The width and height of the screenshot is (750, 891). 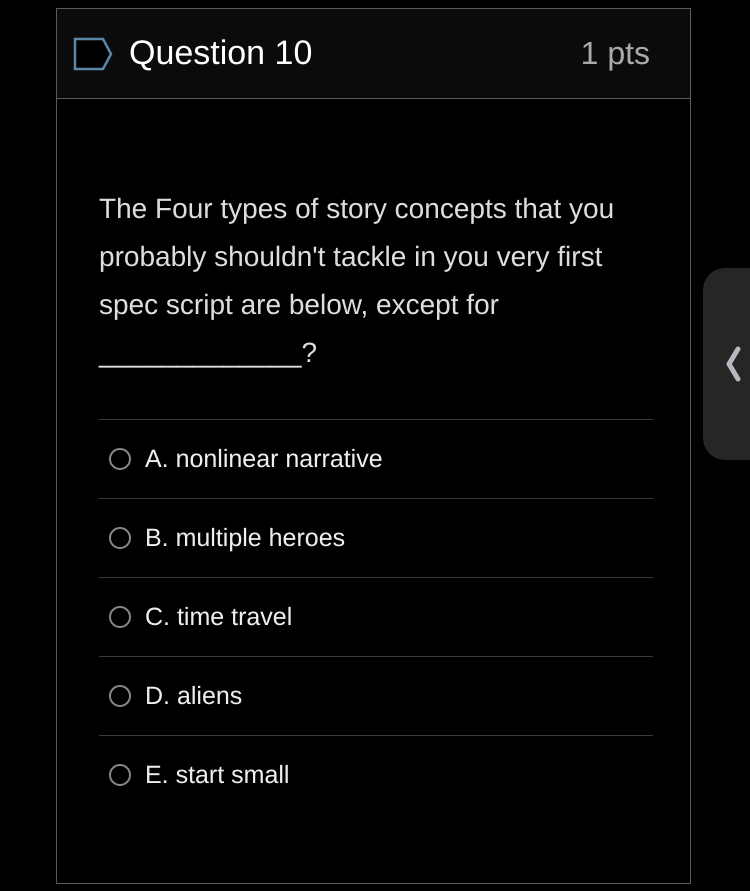 I want to click on answer-option: D. aliens, so click(x=376, y=695).